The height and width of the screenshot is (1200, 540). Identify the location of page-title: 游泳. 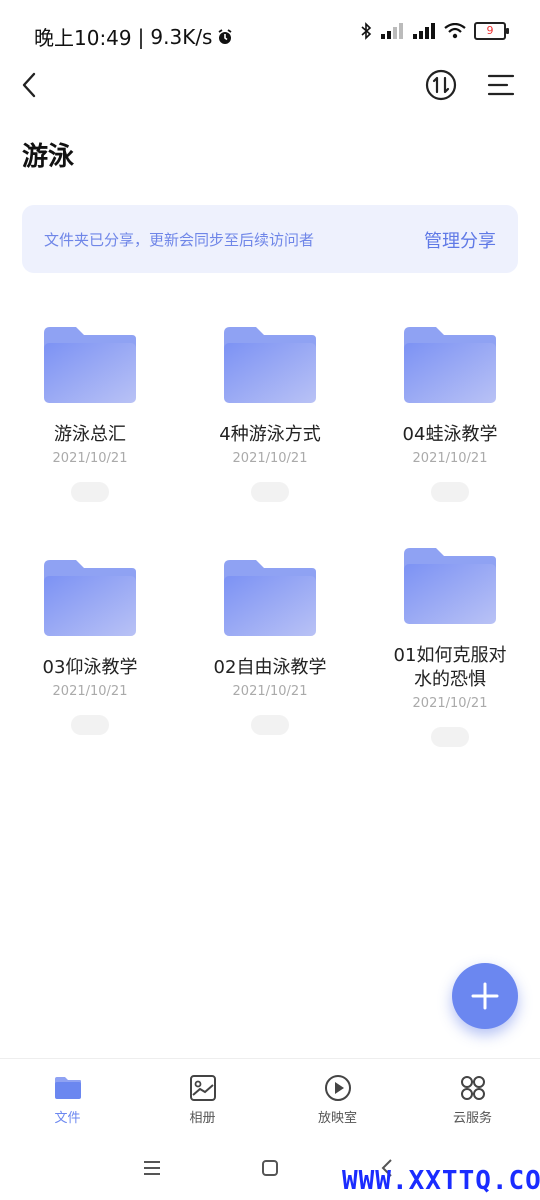
(48, 157).